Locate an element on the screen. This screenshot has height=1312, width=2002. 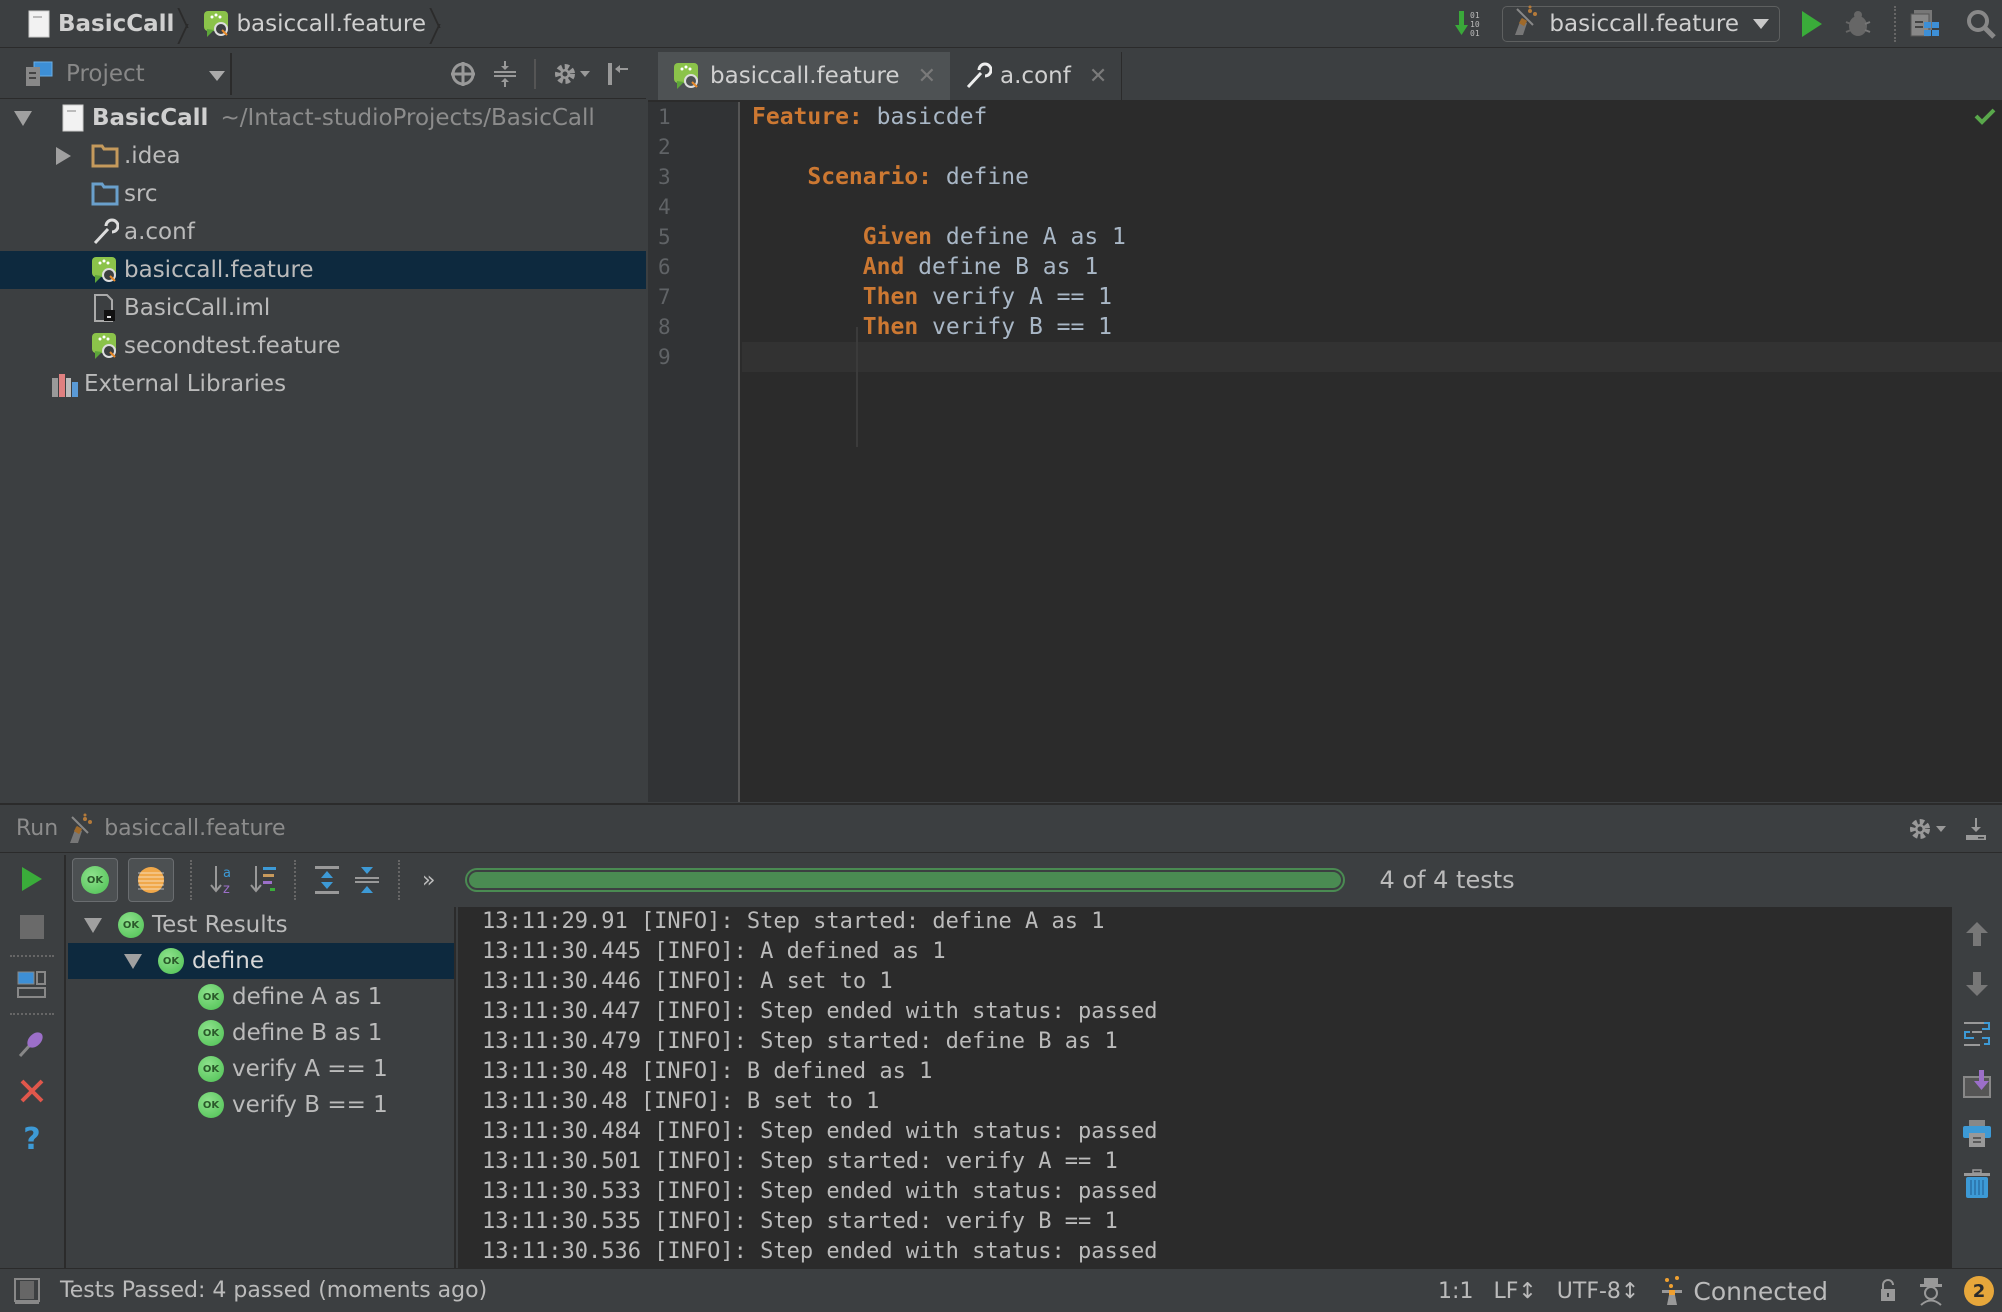
status-message: Tests Passed: 4 passed (moments ago) is located at coordinates (273, 1290).